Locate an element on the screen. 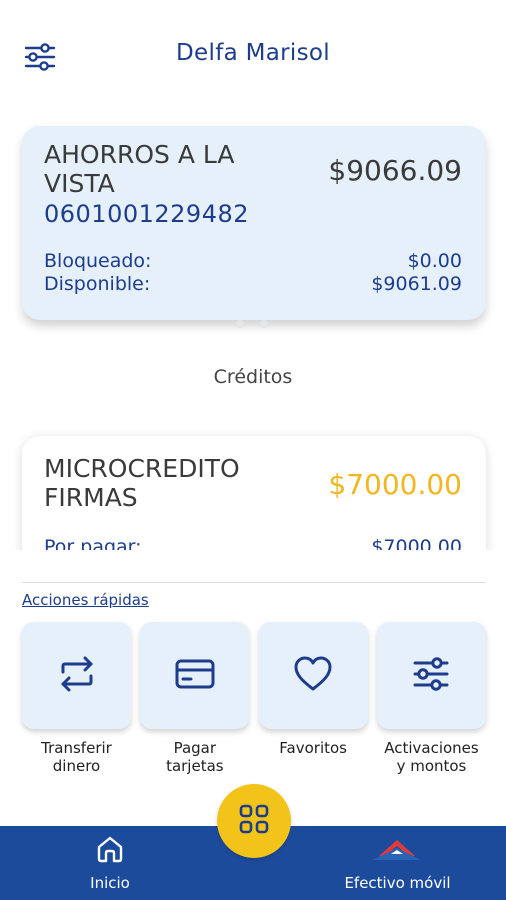 The width and height of the screenshot is (506, 900). sliders-icon is located at coordinates (431, 675).